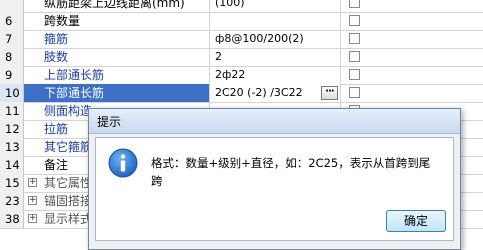  Describe the element at coordinates (12, 57) in the screenshot. I see `row-number: 8` at that location.